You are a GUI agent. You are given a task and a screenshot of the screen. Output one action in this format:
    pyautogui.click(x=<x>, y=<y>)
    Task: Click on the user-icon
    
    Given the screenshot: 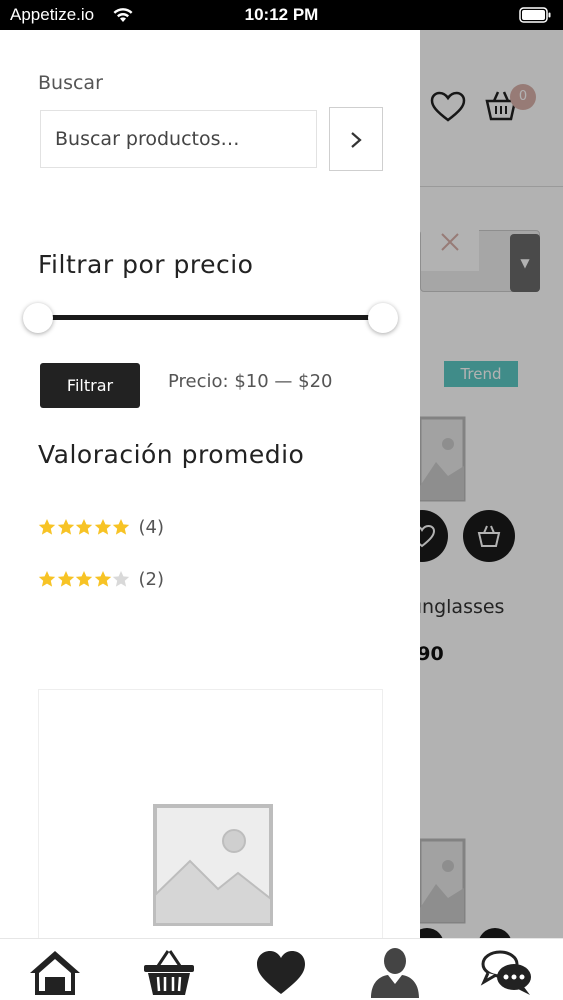 What is the action you would take?
    pyautogui.click(x=395, y=973)
    